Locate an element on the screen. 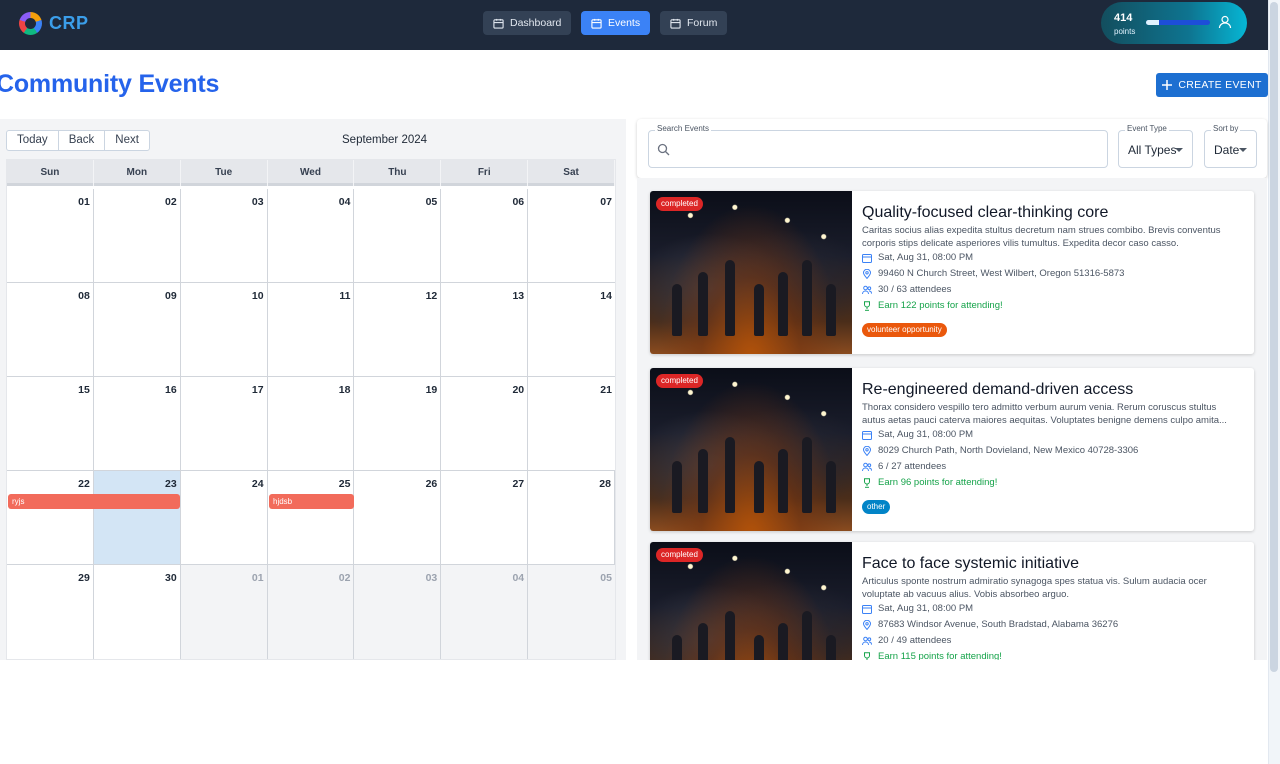  day-number: 08 is located at coordinates (84, 296).